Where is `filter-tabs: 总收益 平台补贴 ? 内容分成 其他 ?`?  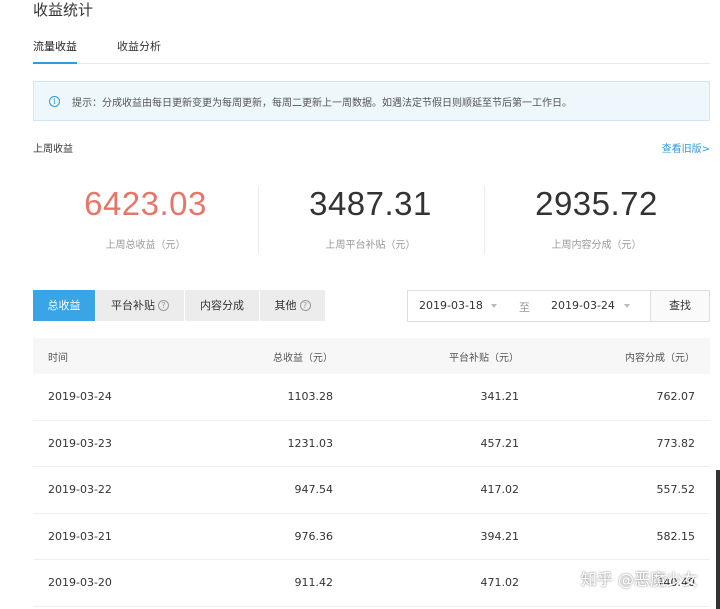
filter-tabs: 总收益 平台补贴 ? 内容分成 其他 ? is located at coordinates (179, 305).